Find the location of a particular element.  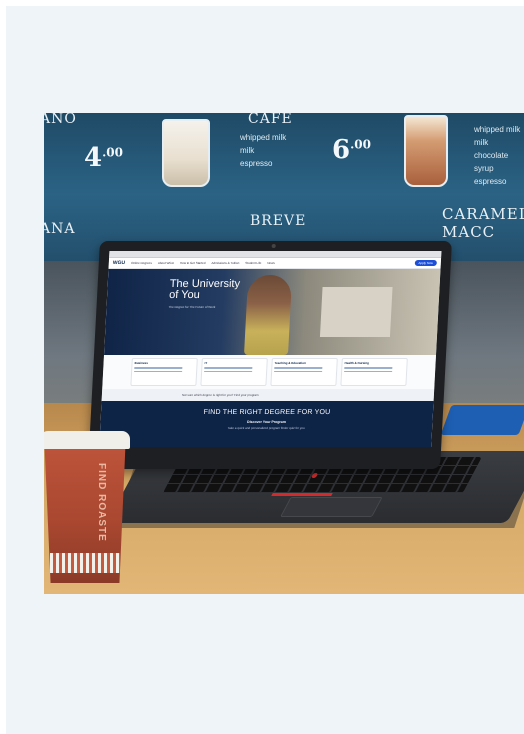

program-card-title: Business is located at coordinates (141, 363).